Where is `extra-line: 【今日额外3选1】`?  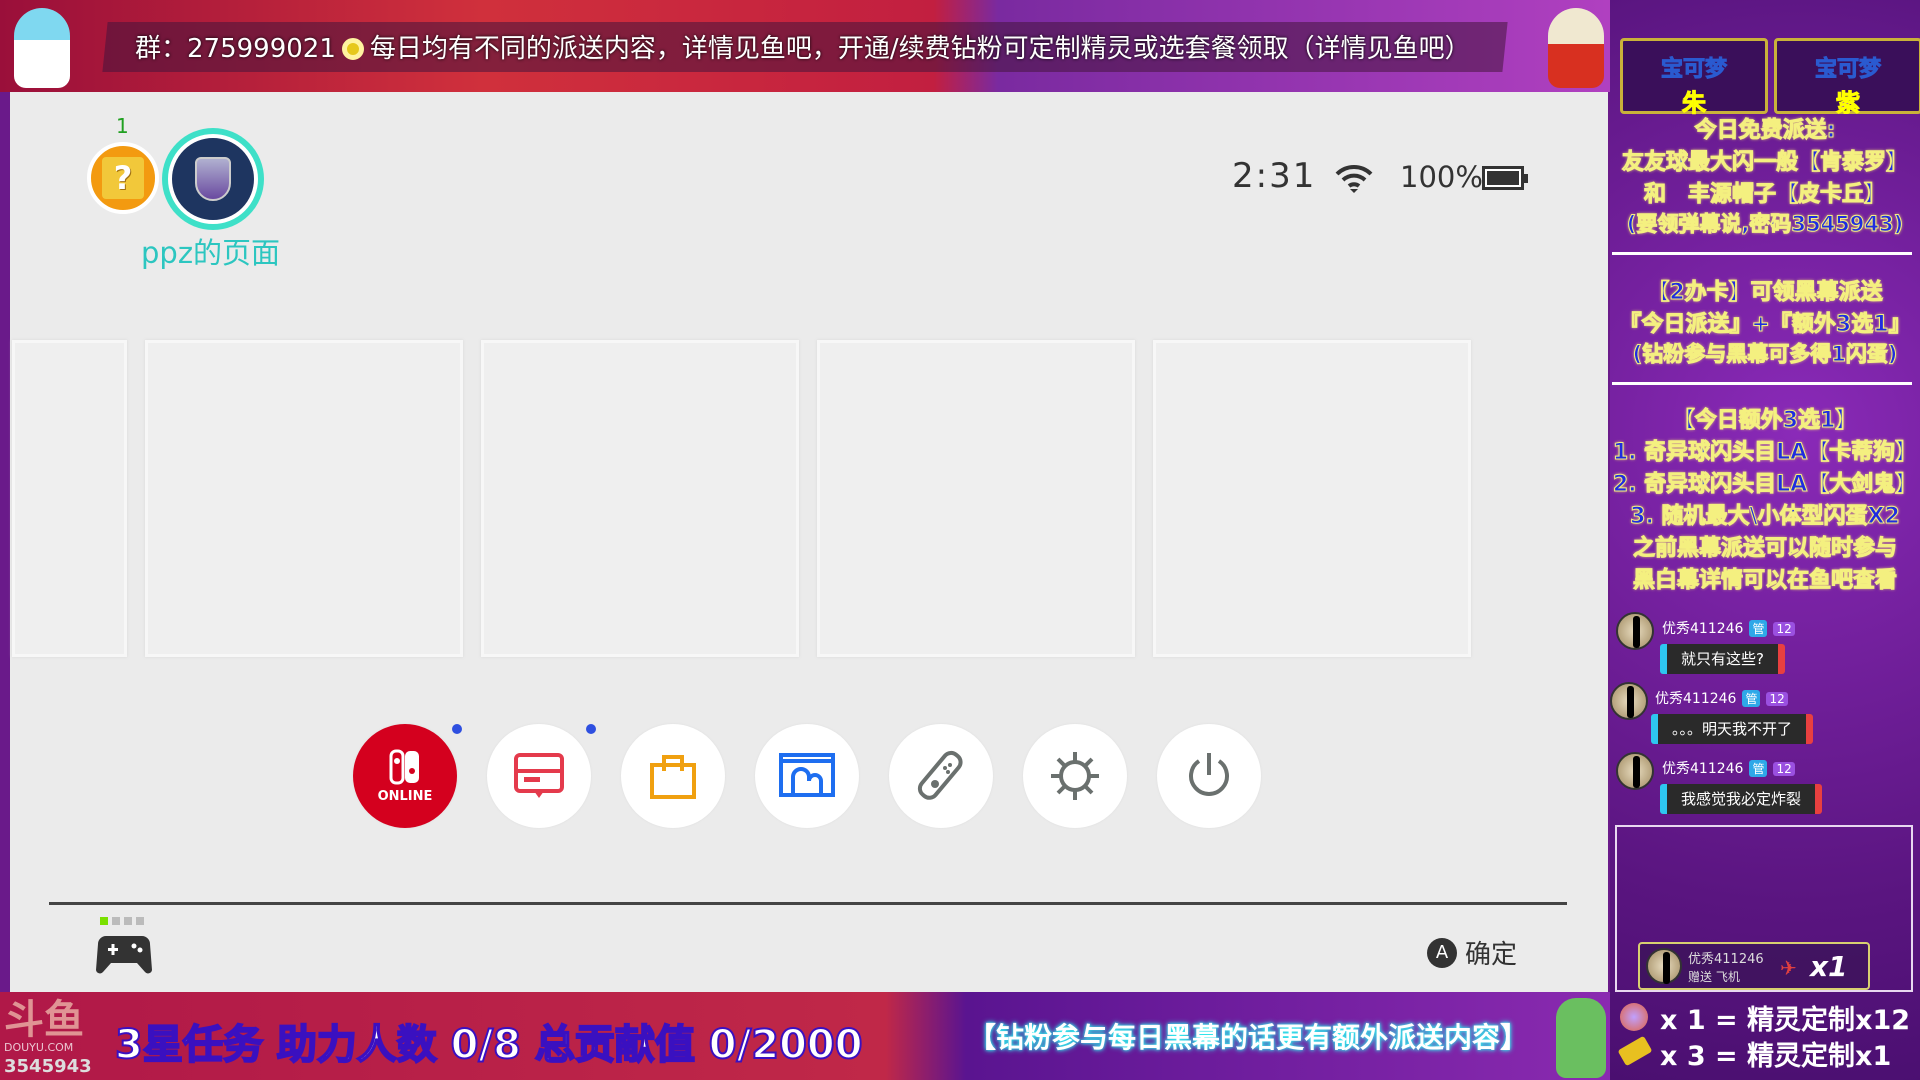
extra-line: 【今日额外3选1】 is located at coordinates (1765, 421).